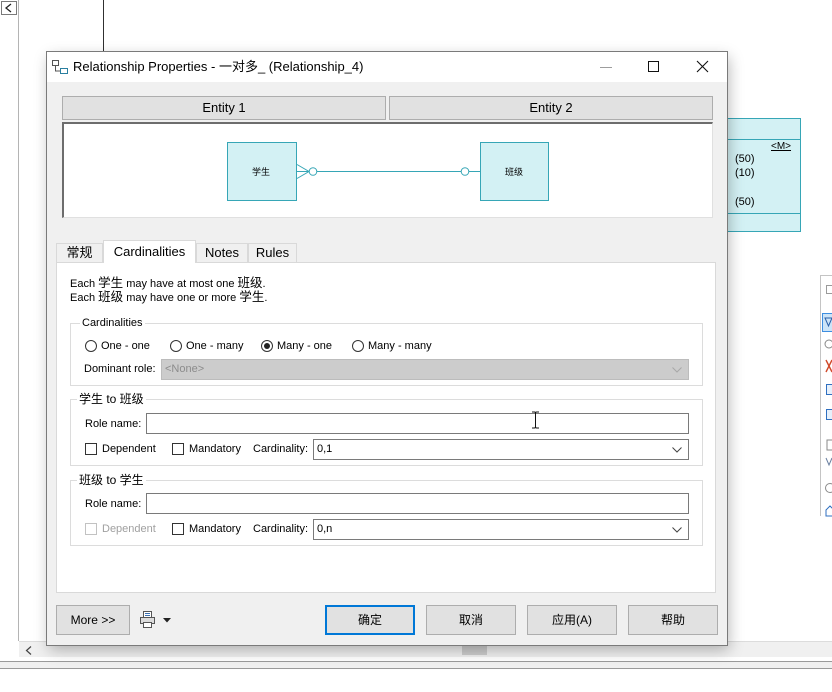  What do you see at coordinates (9, 320) in the screenshot?
I see `left-pane` at bounding box center [9, 320].